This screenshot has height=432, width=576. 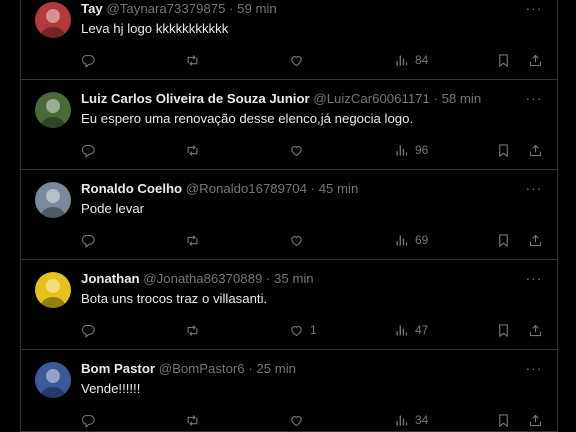 What do you see at coordinates (422, 150) in the screenshot?
I see `views-count: 96` at bounding box center [422, 150].